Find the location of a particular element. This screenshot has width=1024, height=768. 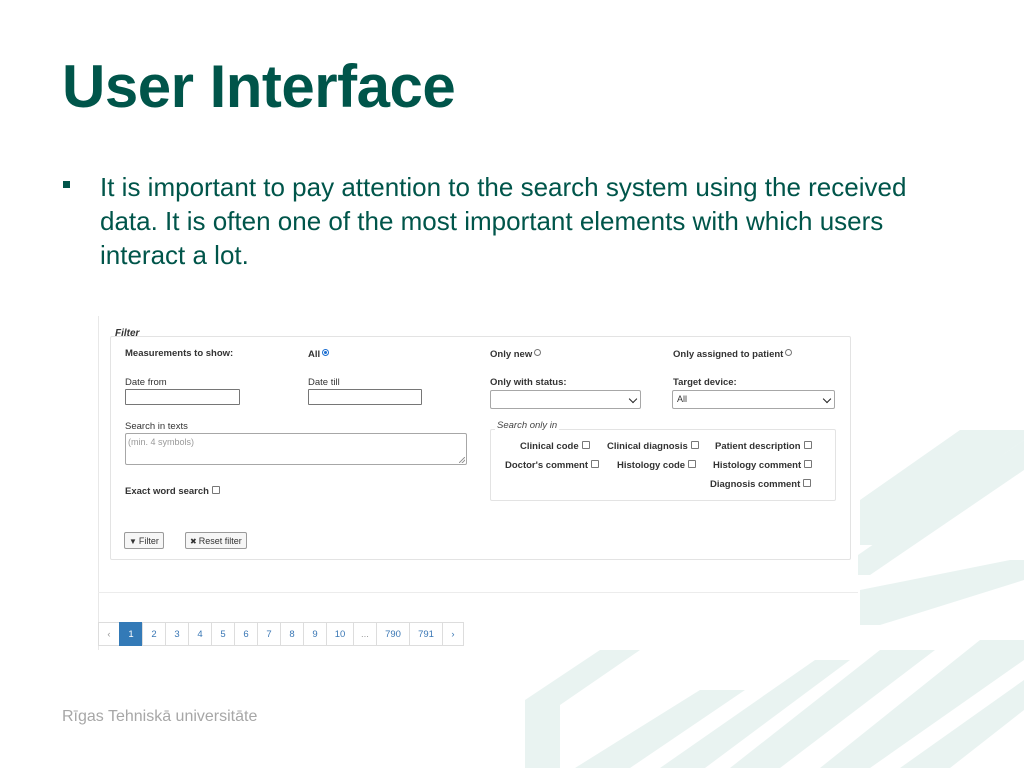

search-textarea: (min. 4 symbols) is located at coordinates (296, 449).